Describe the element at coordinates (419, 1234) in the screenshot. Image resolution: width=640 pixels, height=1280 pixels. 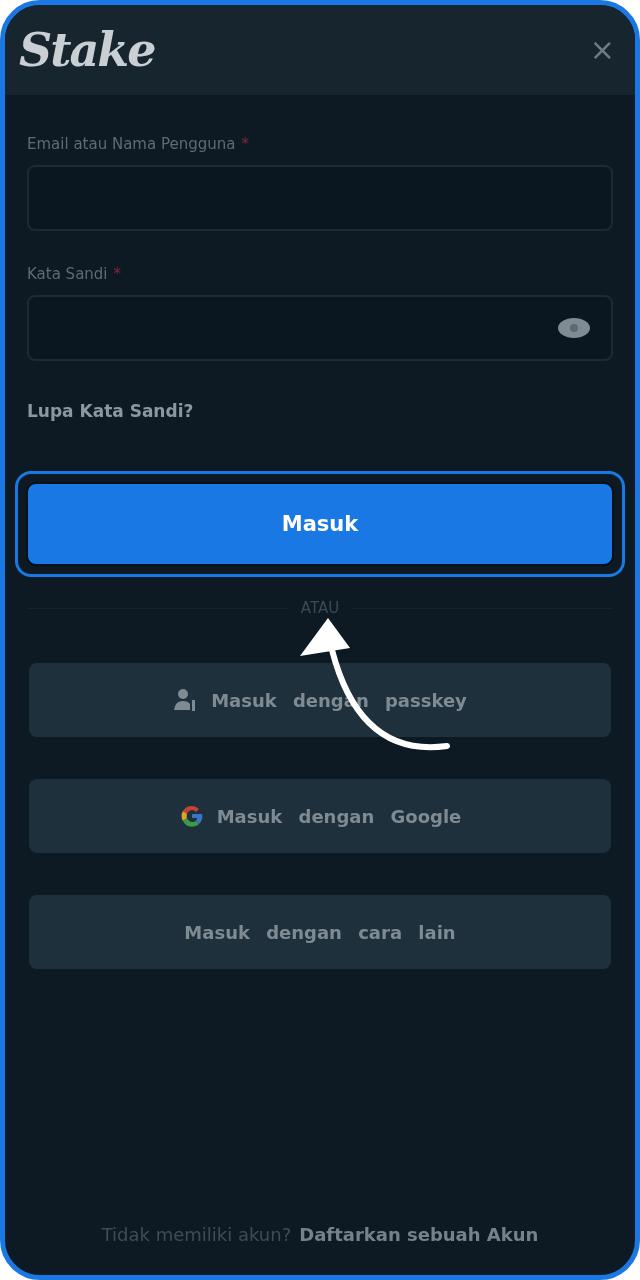
I see `register-link: Daftarkan sebuah Akun` at that location.